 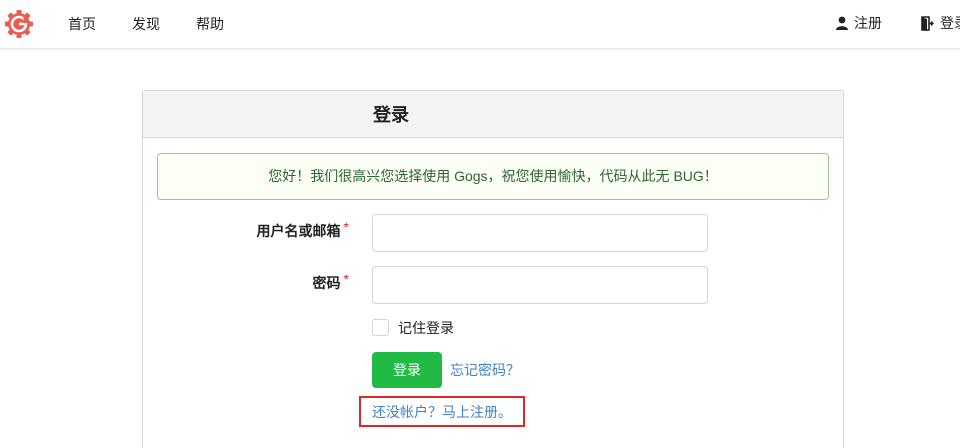 I want to click on nav-register-label: 注册, so click(x=868, y=23).